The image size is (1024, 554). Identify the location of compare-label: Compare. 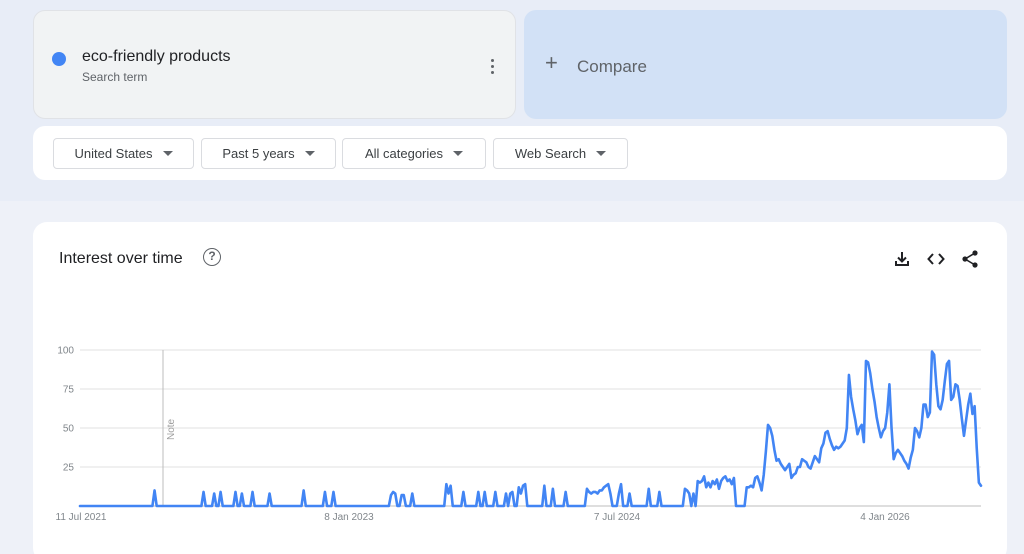
(612, 66).